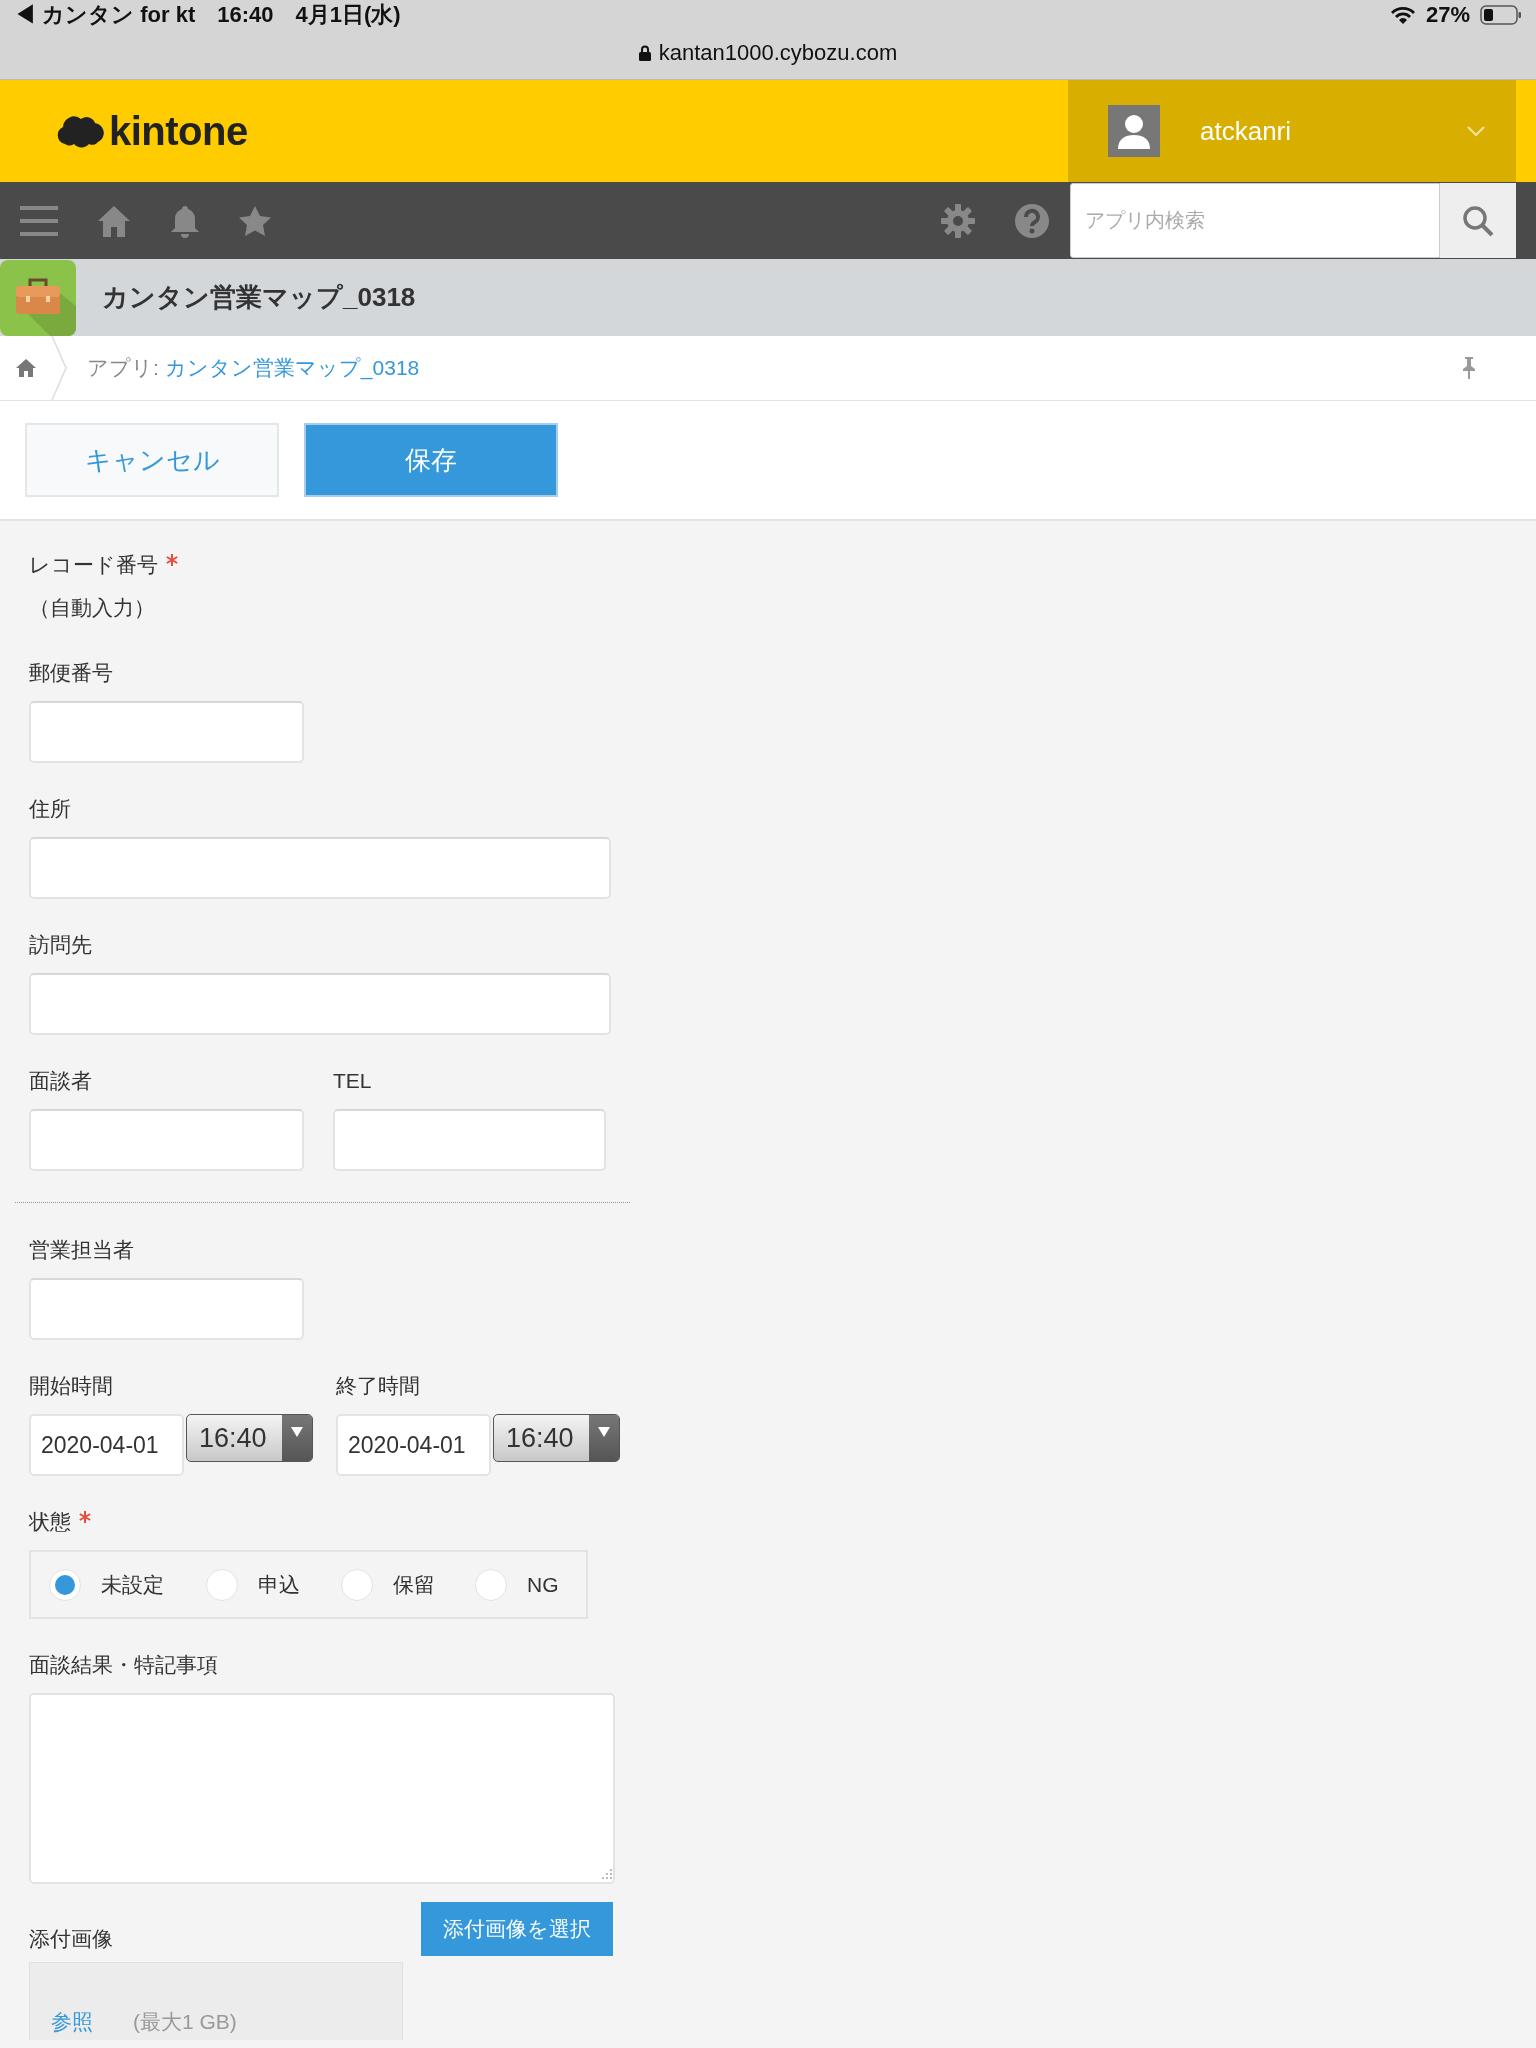 The width and height of the screenshot is (1536, 2048). Describe the element at coordinates (71, 1386) in the screenshot. I see `field-label: 開始時間` at that location.